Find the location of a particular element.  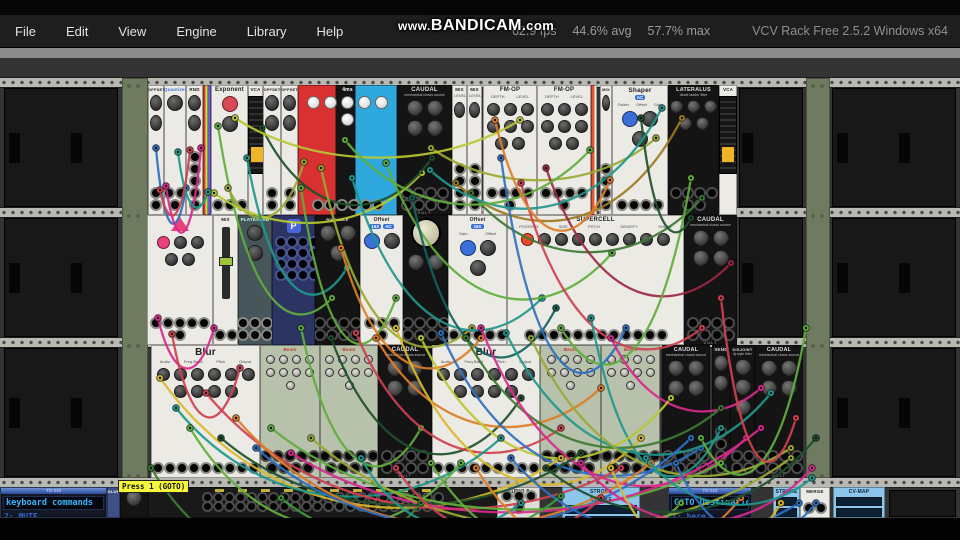

menu-engine: Engine is located at coordinates (196, 31).